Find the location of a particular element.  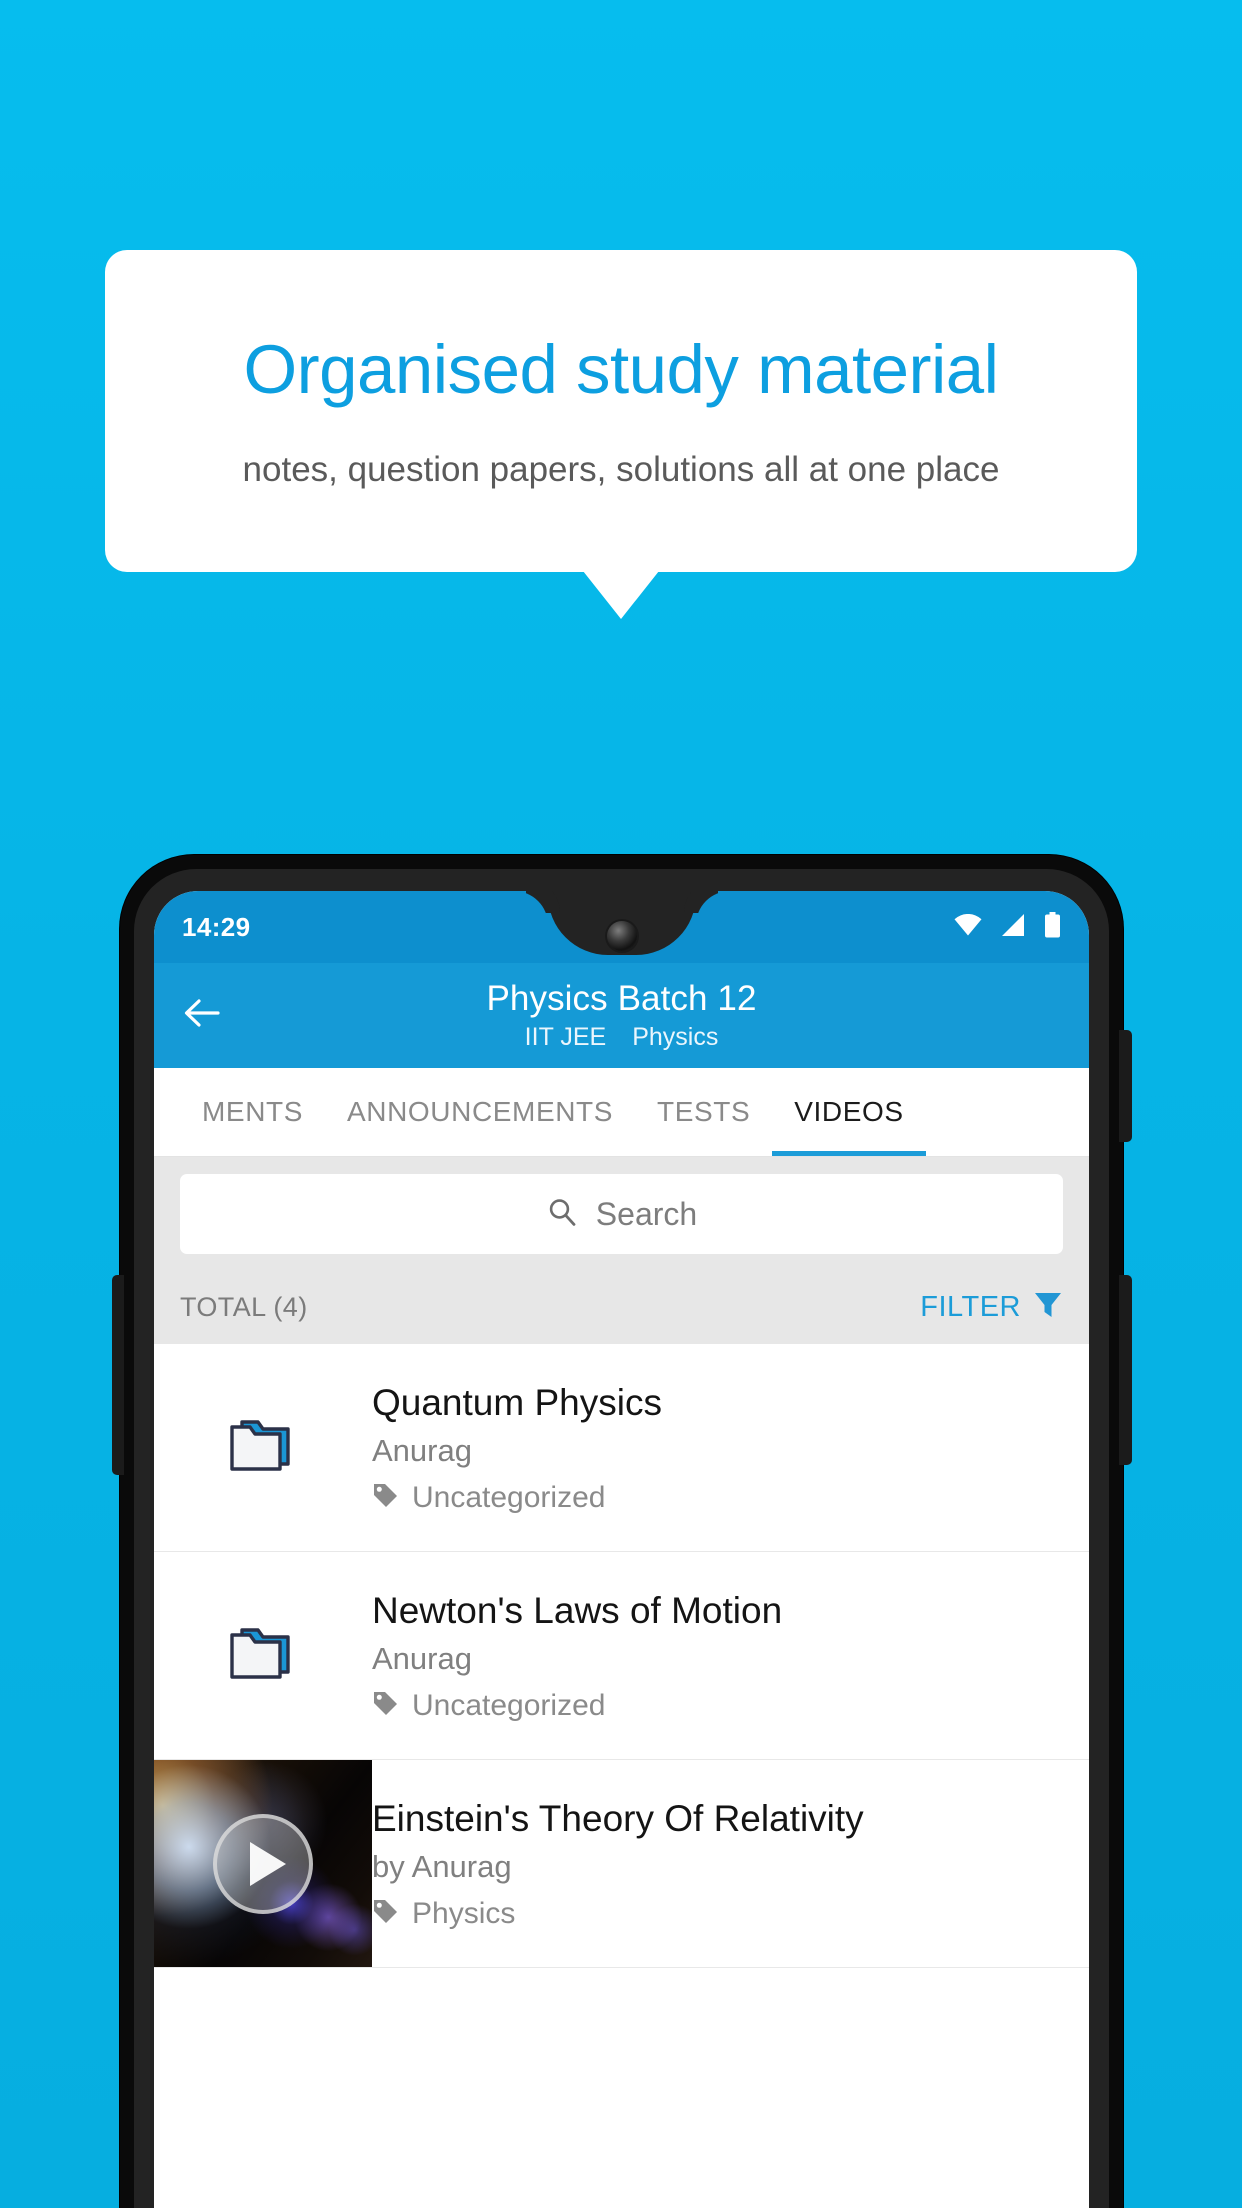

volume-button is located at coordinates (118, 1375).